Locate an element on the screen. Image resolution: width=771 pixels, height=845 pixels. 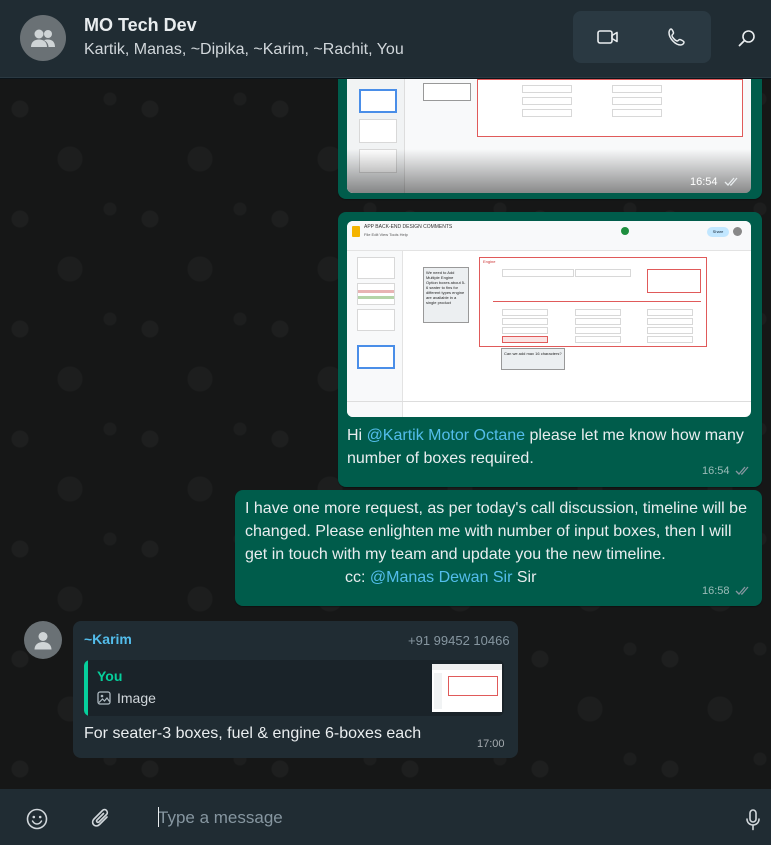
comment-box is located at coordinates (447, 92).